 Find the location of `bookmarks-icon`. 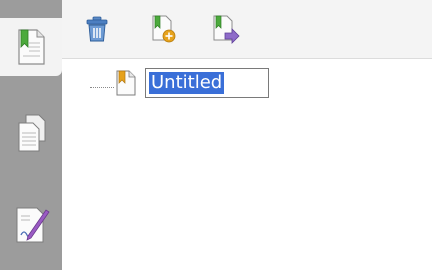

bookmarks-icon is located at coordinates (31, 47).